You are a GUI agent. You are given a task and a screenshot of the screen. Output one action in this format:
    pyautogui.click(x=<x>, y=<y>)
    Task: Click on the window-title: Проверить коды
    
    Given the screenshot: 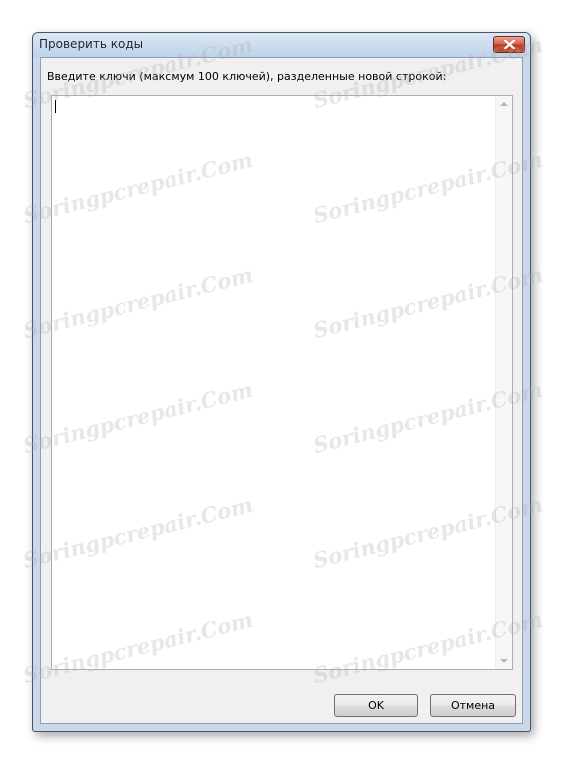 What is the action you would take?
    pyautogui.click(x=91, y=44)
    